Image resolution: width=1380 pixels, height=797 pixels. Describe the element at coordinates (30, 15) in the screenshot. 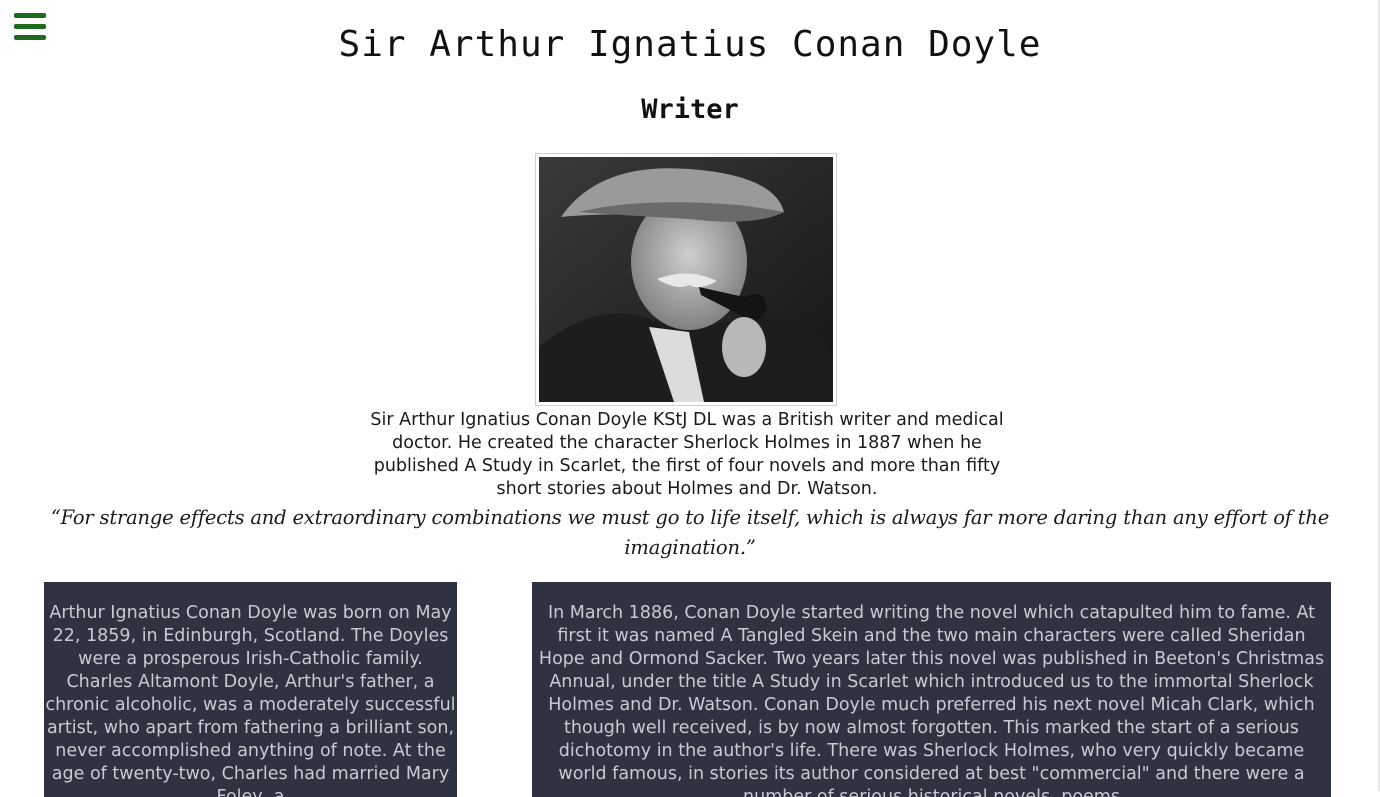

I see `menu-bar-top` at that location.